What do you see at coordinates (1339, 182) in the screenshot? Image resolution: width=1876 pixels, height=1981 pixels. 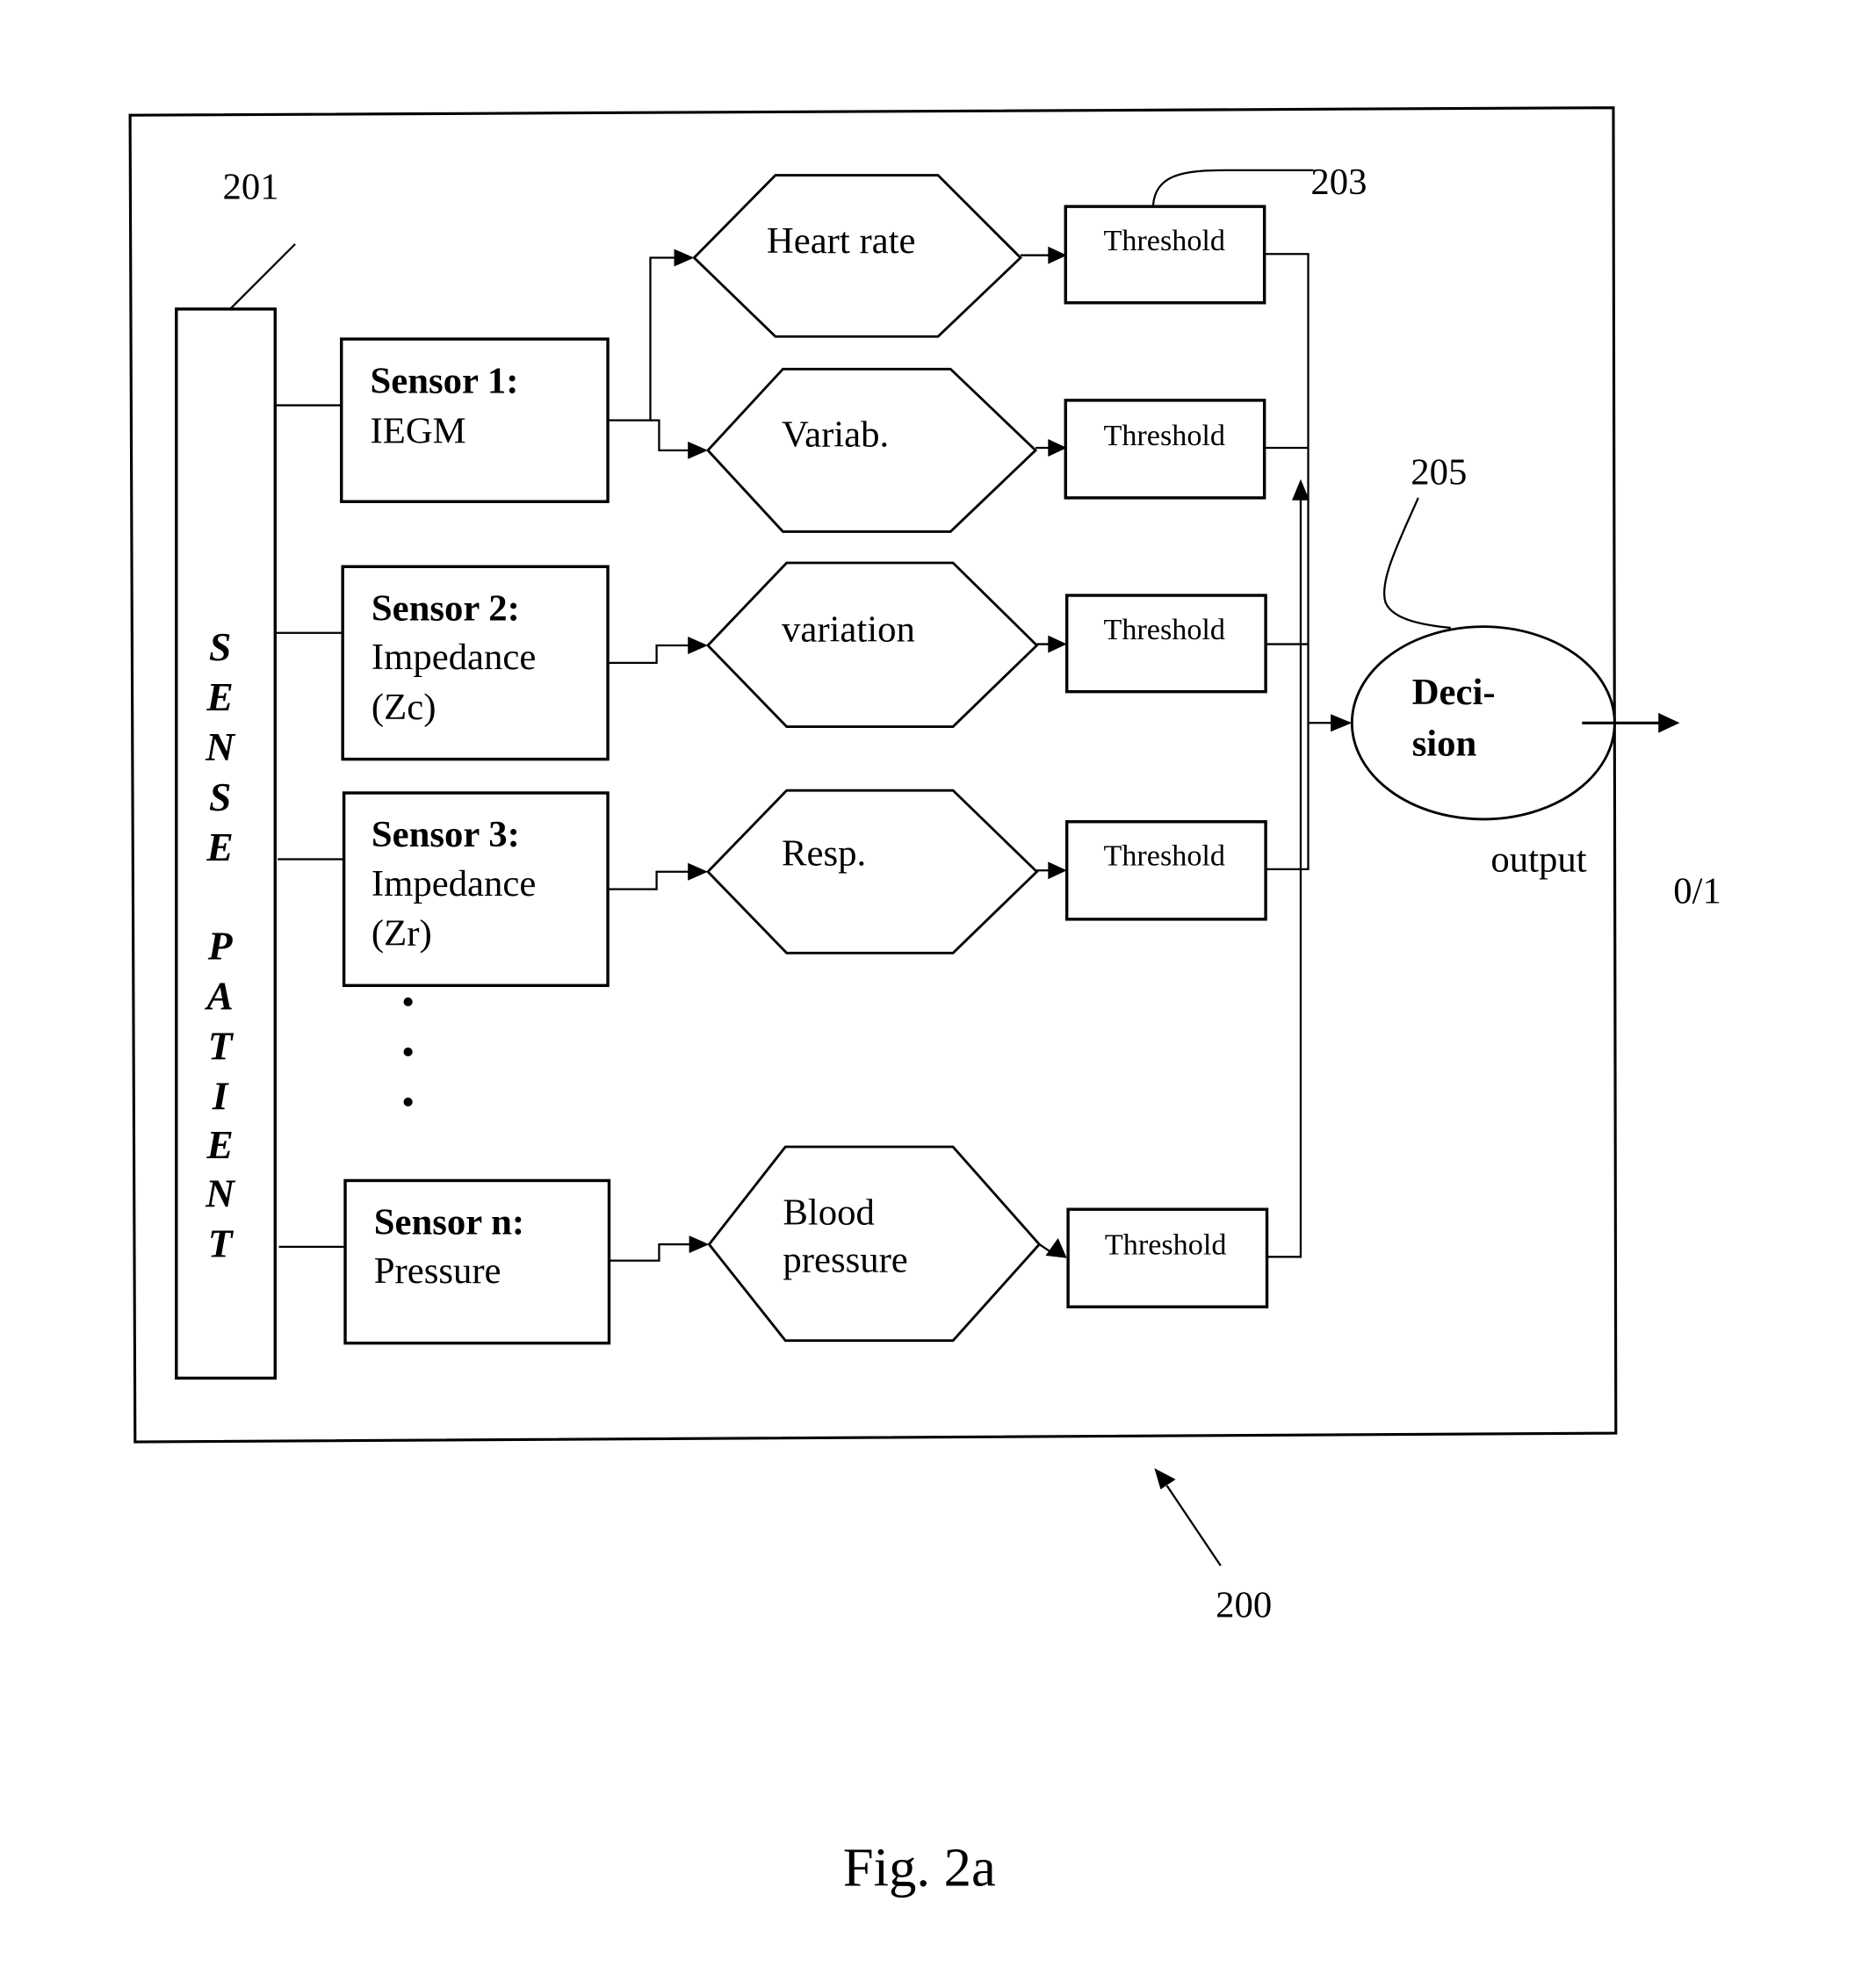 I see `ref-203: 203` at bounding box center [1339, 182].